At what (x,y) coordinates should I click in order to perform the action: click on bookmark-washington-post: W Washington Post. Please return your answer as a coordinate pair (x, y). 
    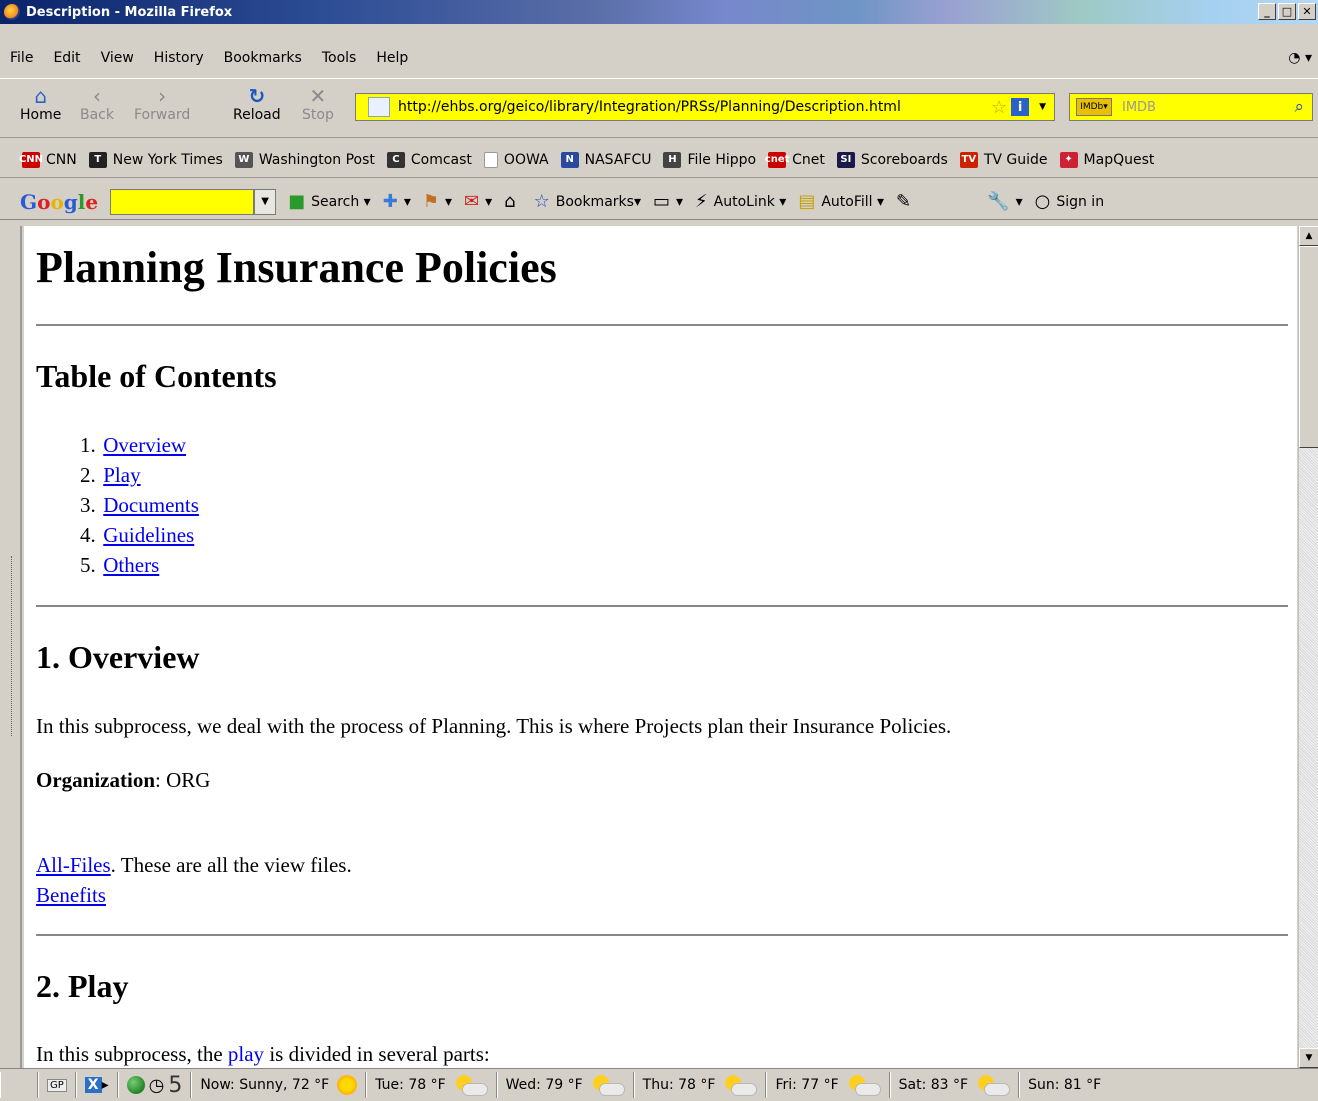
    Looking at the image, I should click on (304, 159).